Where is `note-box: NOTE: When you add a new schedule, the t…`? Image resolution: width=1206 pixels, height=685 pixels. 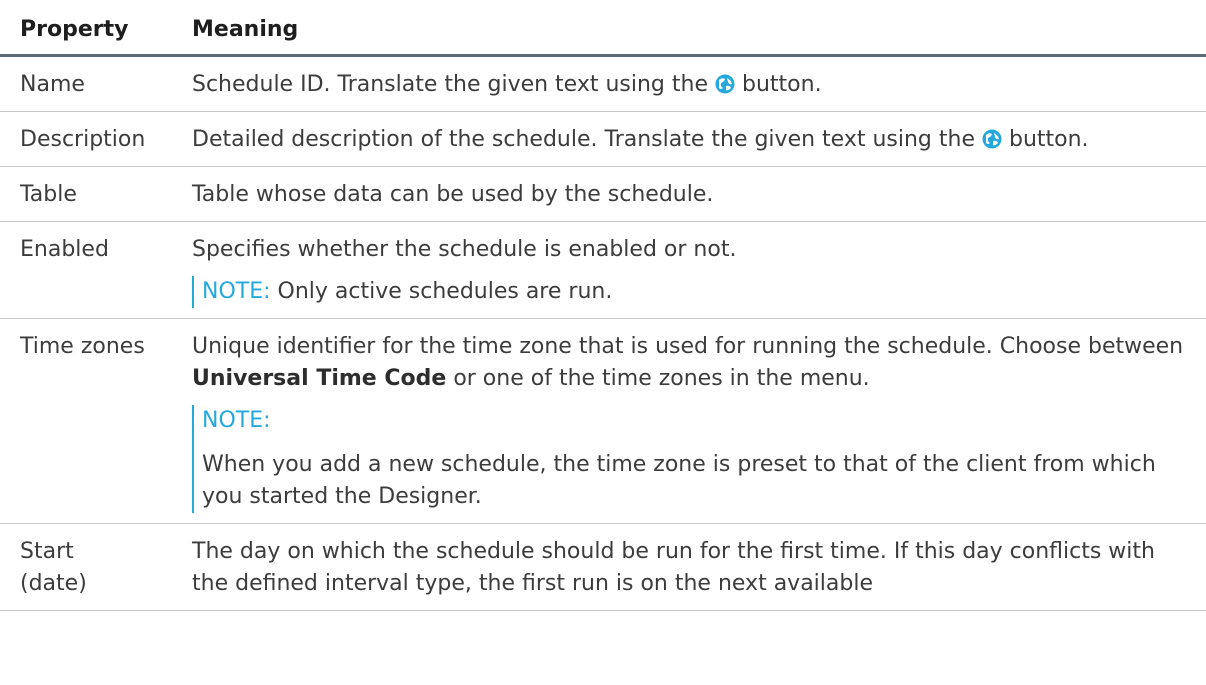 note-box: NOTE: When you add a new schedule, the t… is located at coordinates (689, 459).